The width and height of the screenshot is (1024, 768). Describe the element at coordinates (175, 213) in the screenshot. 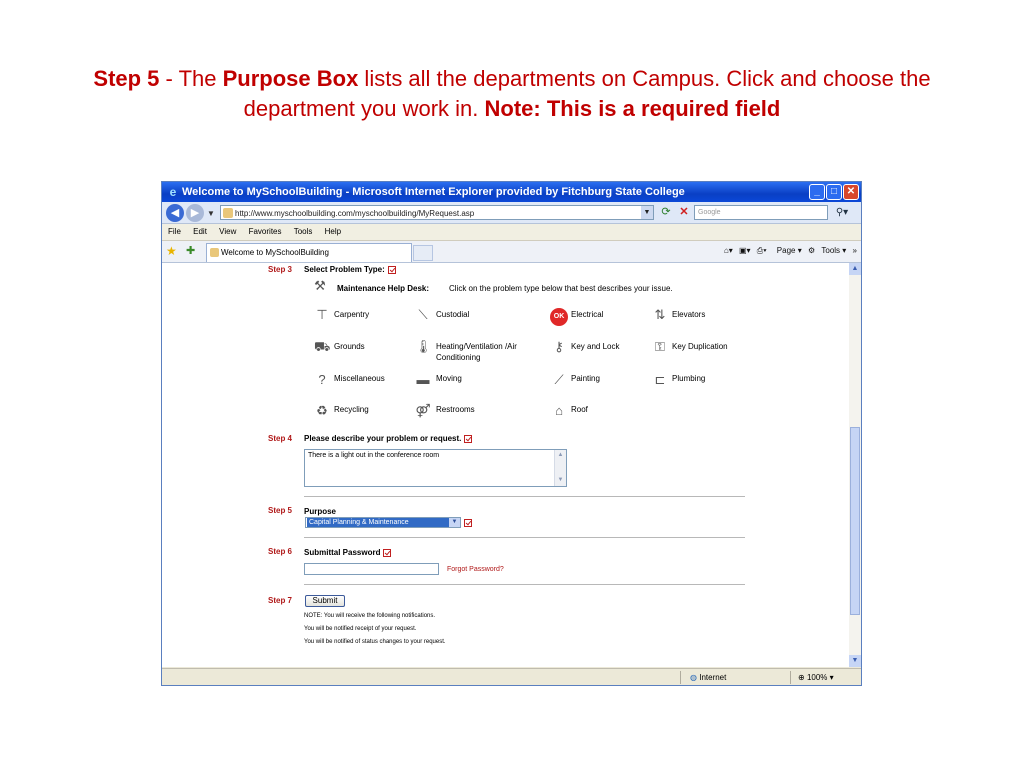

I see `back-button: ◀` at that location.